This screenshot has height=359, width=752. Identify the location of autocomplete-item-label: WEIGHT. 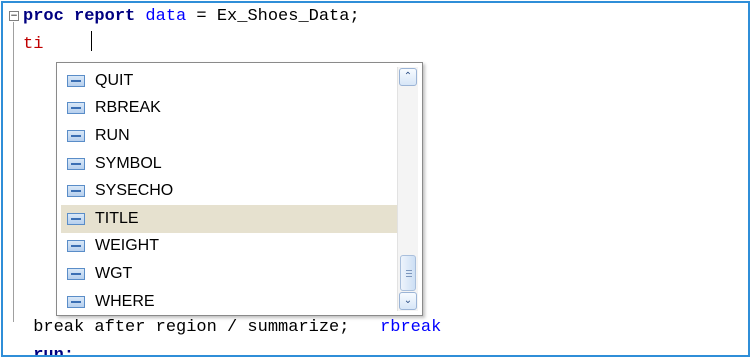
(127, 246).